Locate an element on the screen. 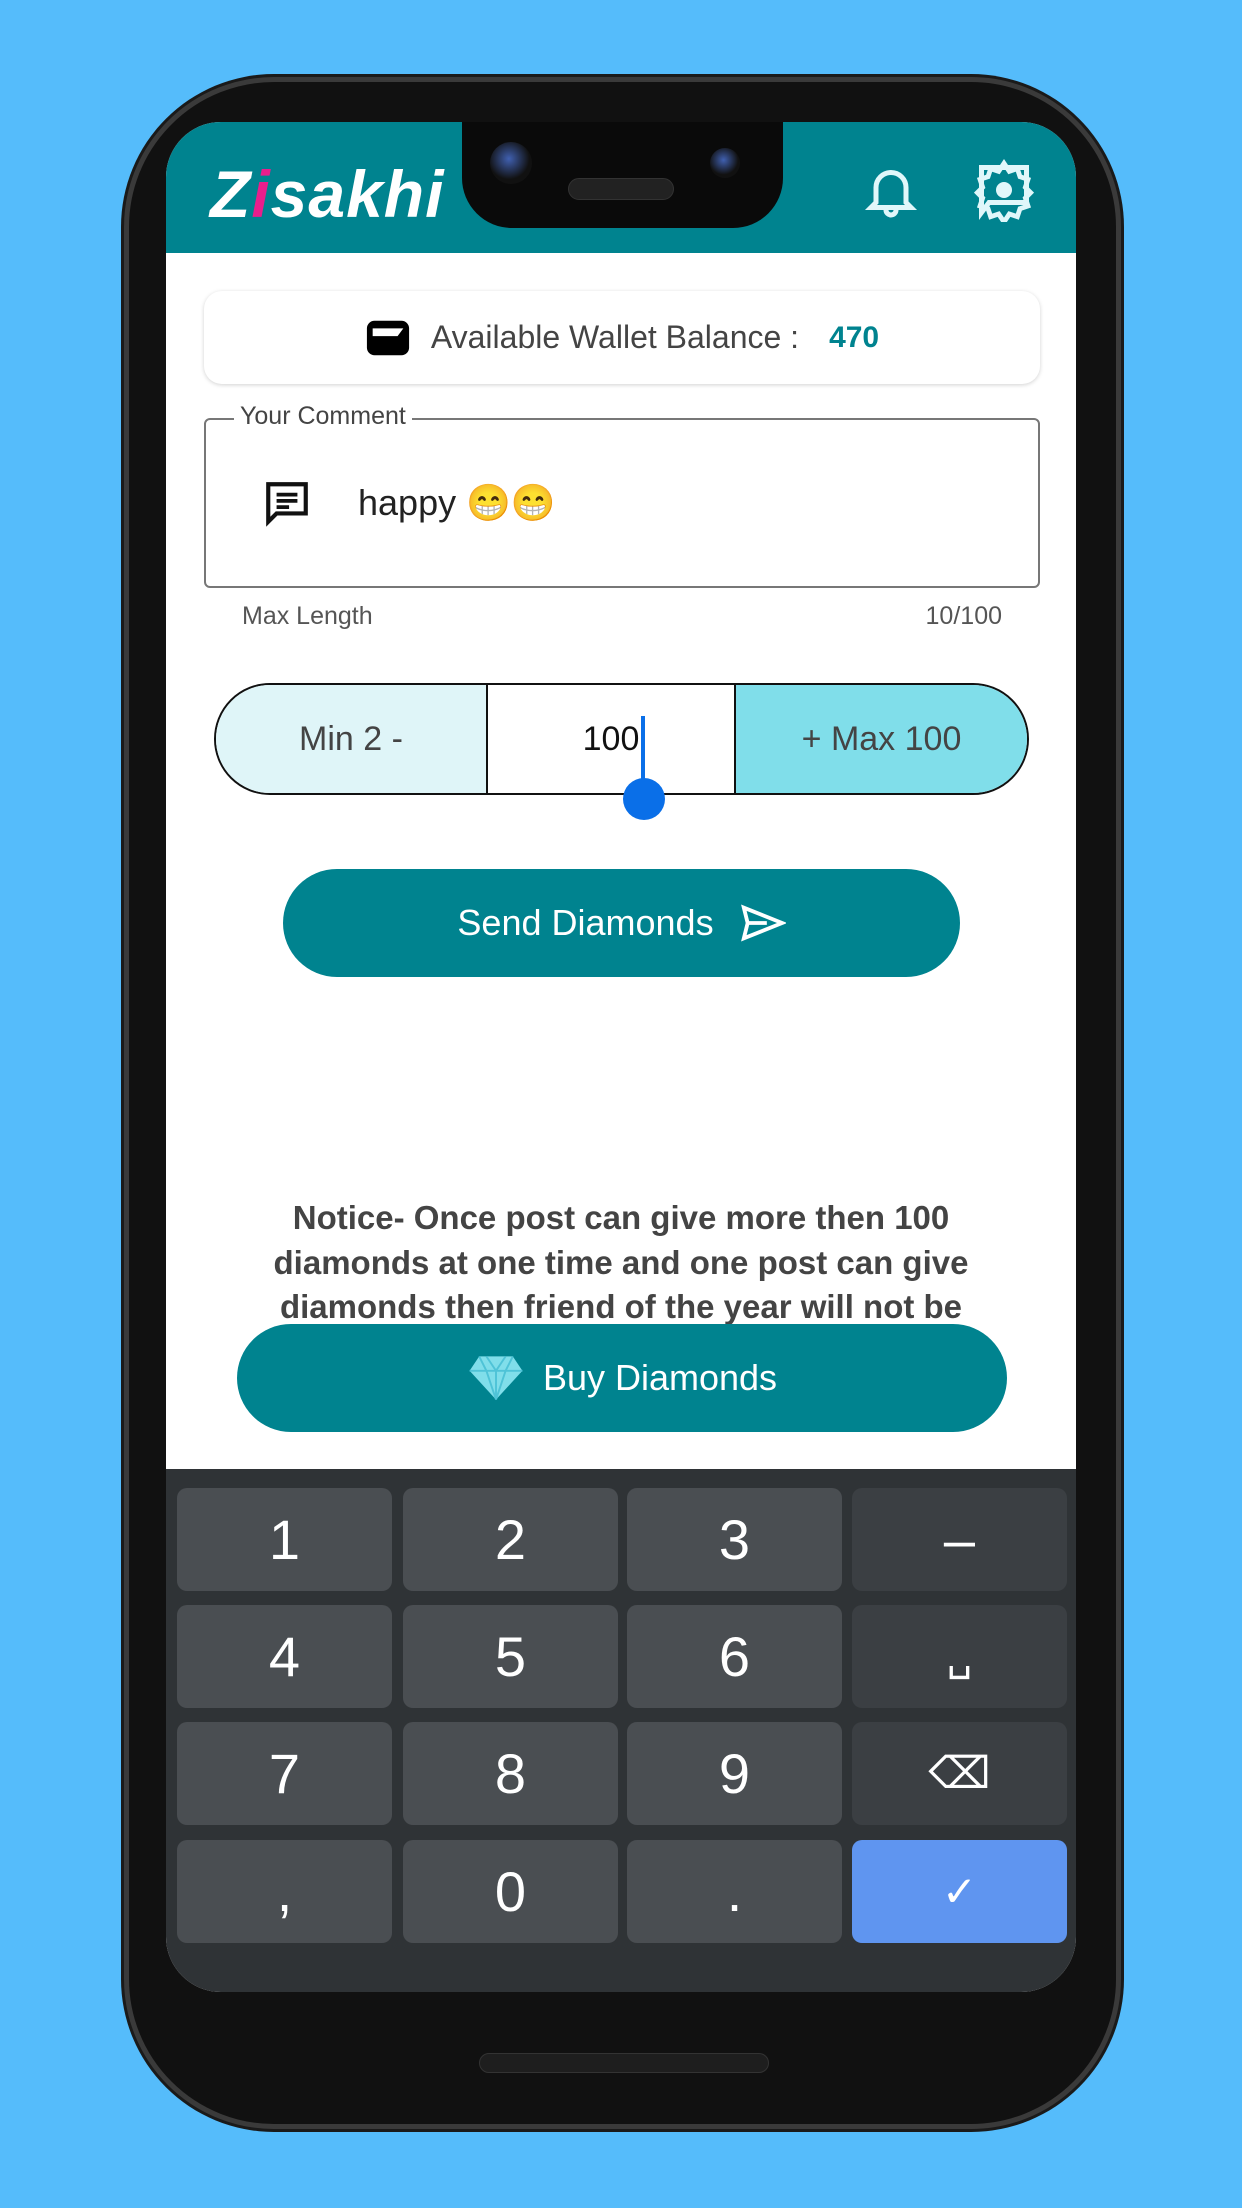  key-0: 0 is located at coordinates (510, 1891).